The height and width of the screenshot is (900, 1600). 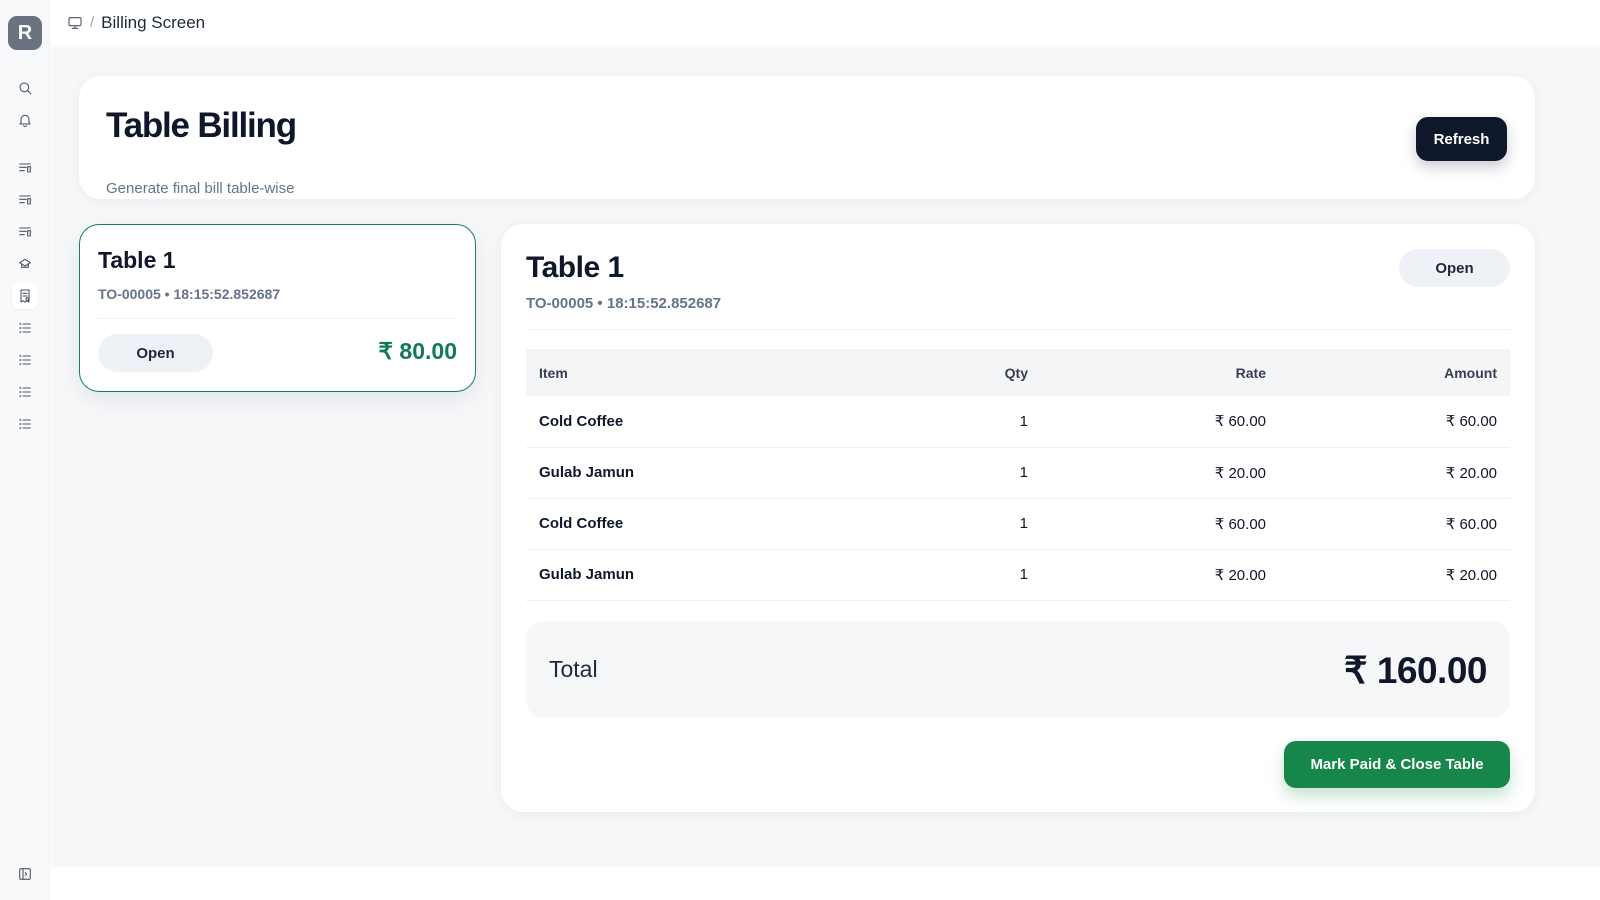 I want to click on table-name: Table 1, so click(x=137, y=260).